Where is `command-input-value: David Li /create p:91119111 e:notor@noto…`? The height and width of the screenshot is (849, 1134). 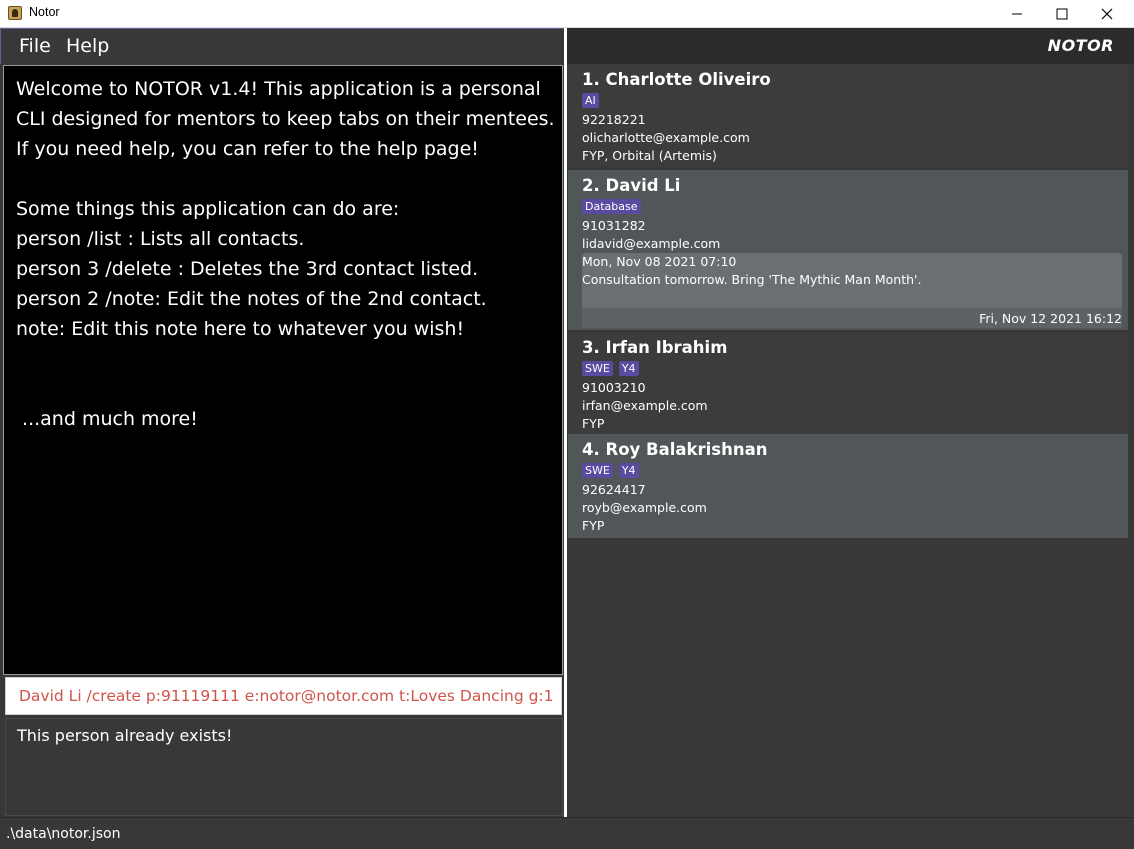
command-input-value: David Li /create p:91119111 e:notor@noto… is located at coordinates (286, 696).